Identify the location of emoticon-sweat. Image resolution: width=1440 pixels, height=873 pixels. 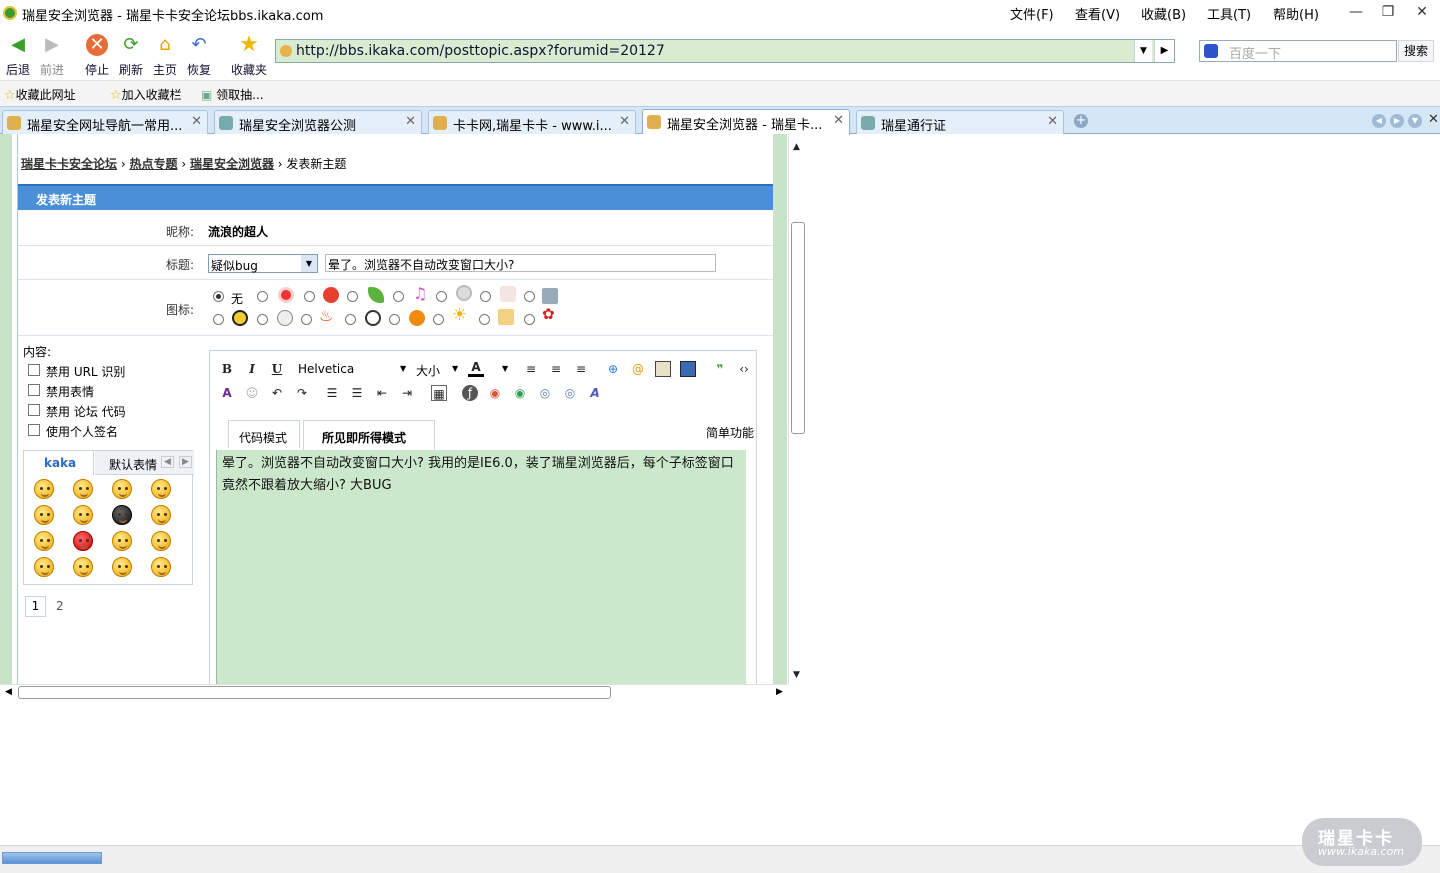
(161, 541).